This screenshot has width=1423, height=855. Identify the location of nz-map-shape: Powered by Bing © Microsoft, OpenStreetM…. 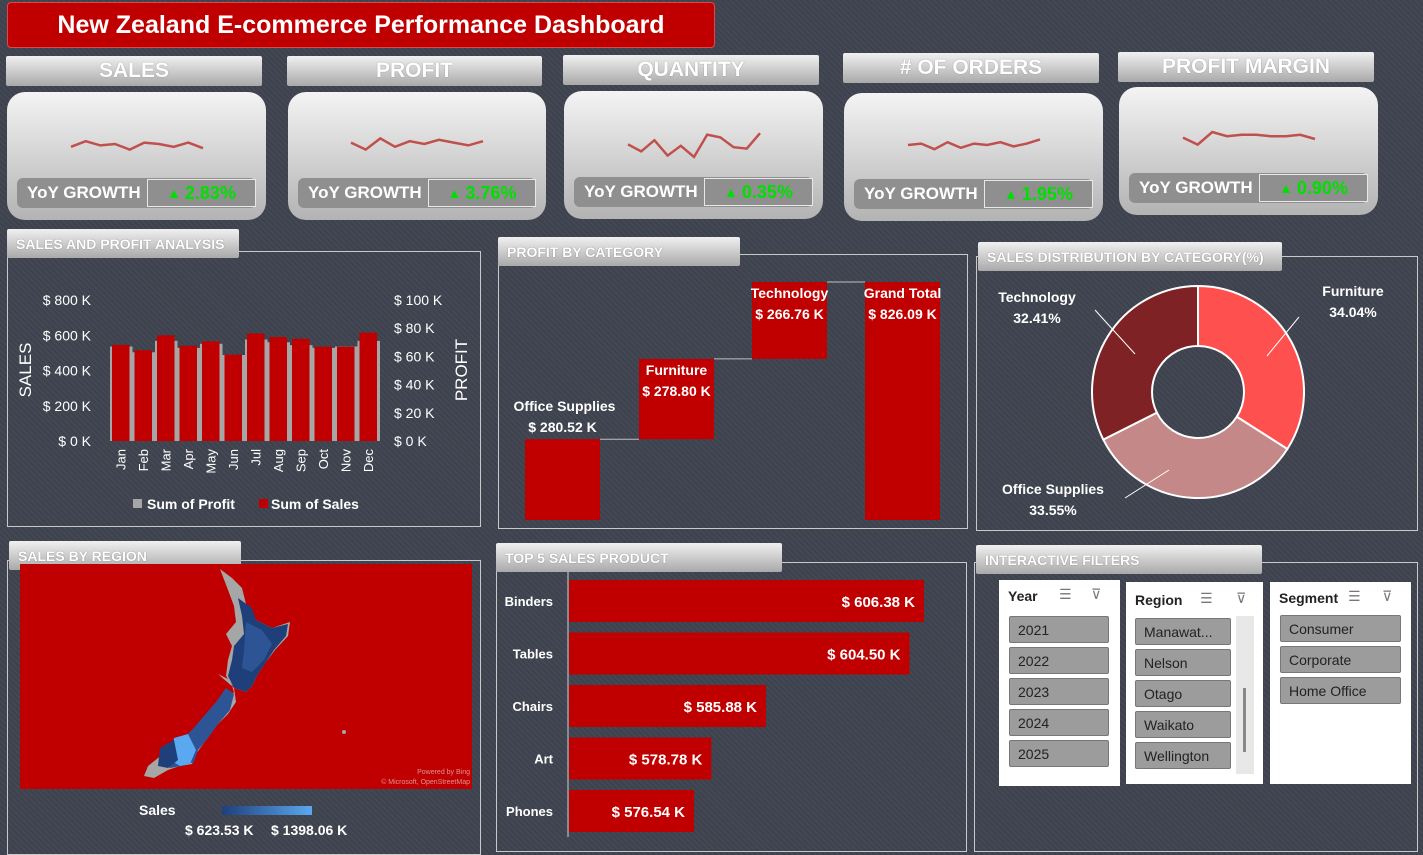
(307, 677).